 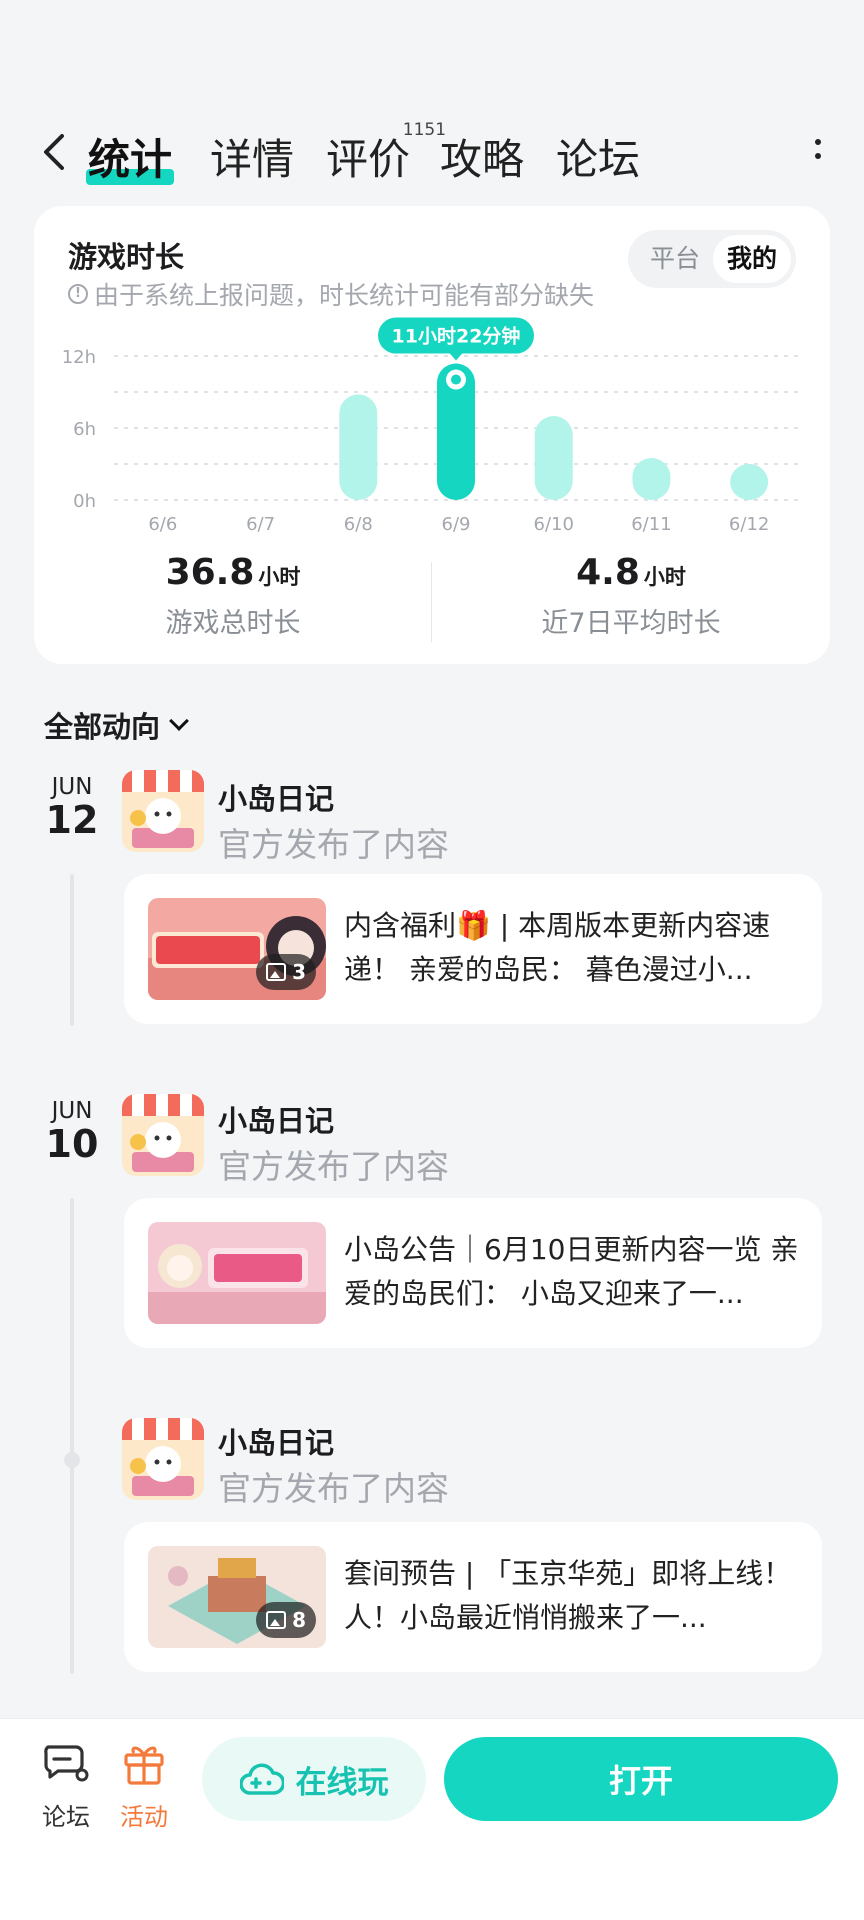 I want to click on x-tick-label: 6/9, so click(x=456, y=524).